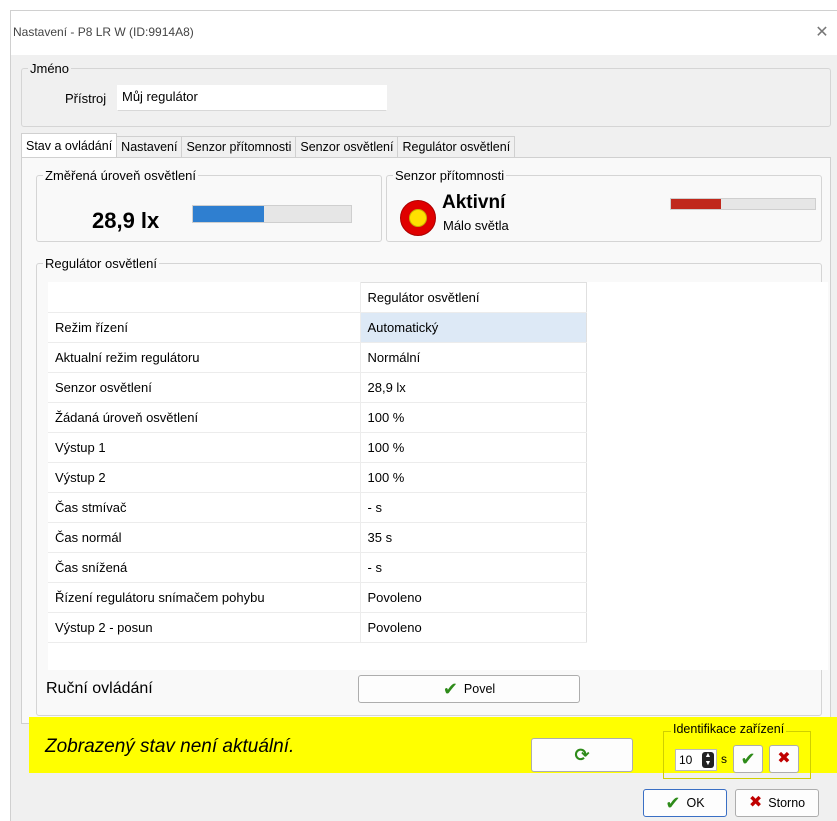  I want to click on identify-seconds-value: 10, so click(686, 760).